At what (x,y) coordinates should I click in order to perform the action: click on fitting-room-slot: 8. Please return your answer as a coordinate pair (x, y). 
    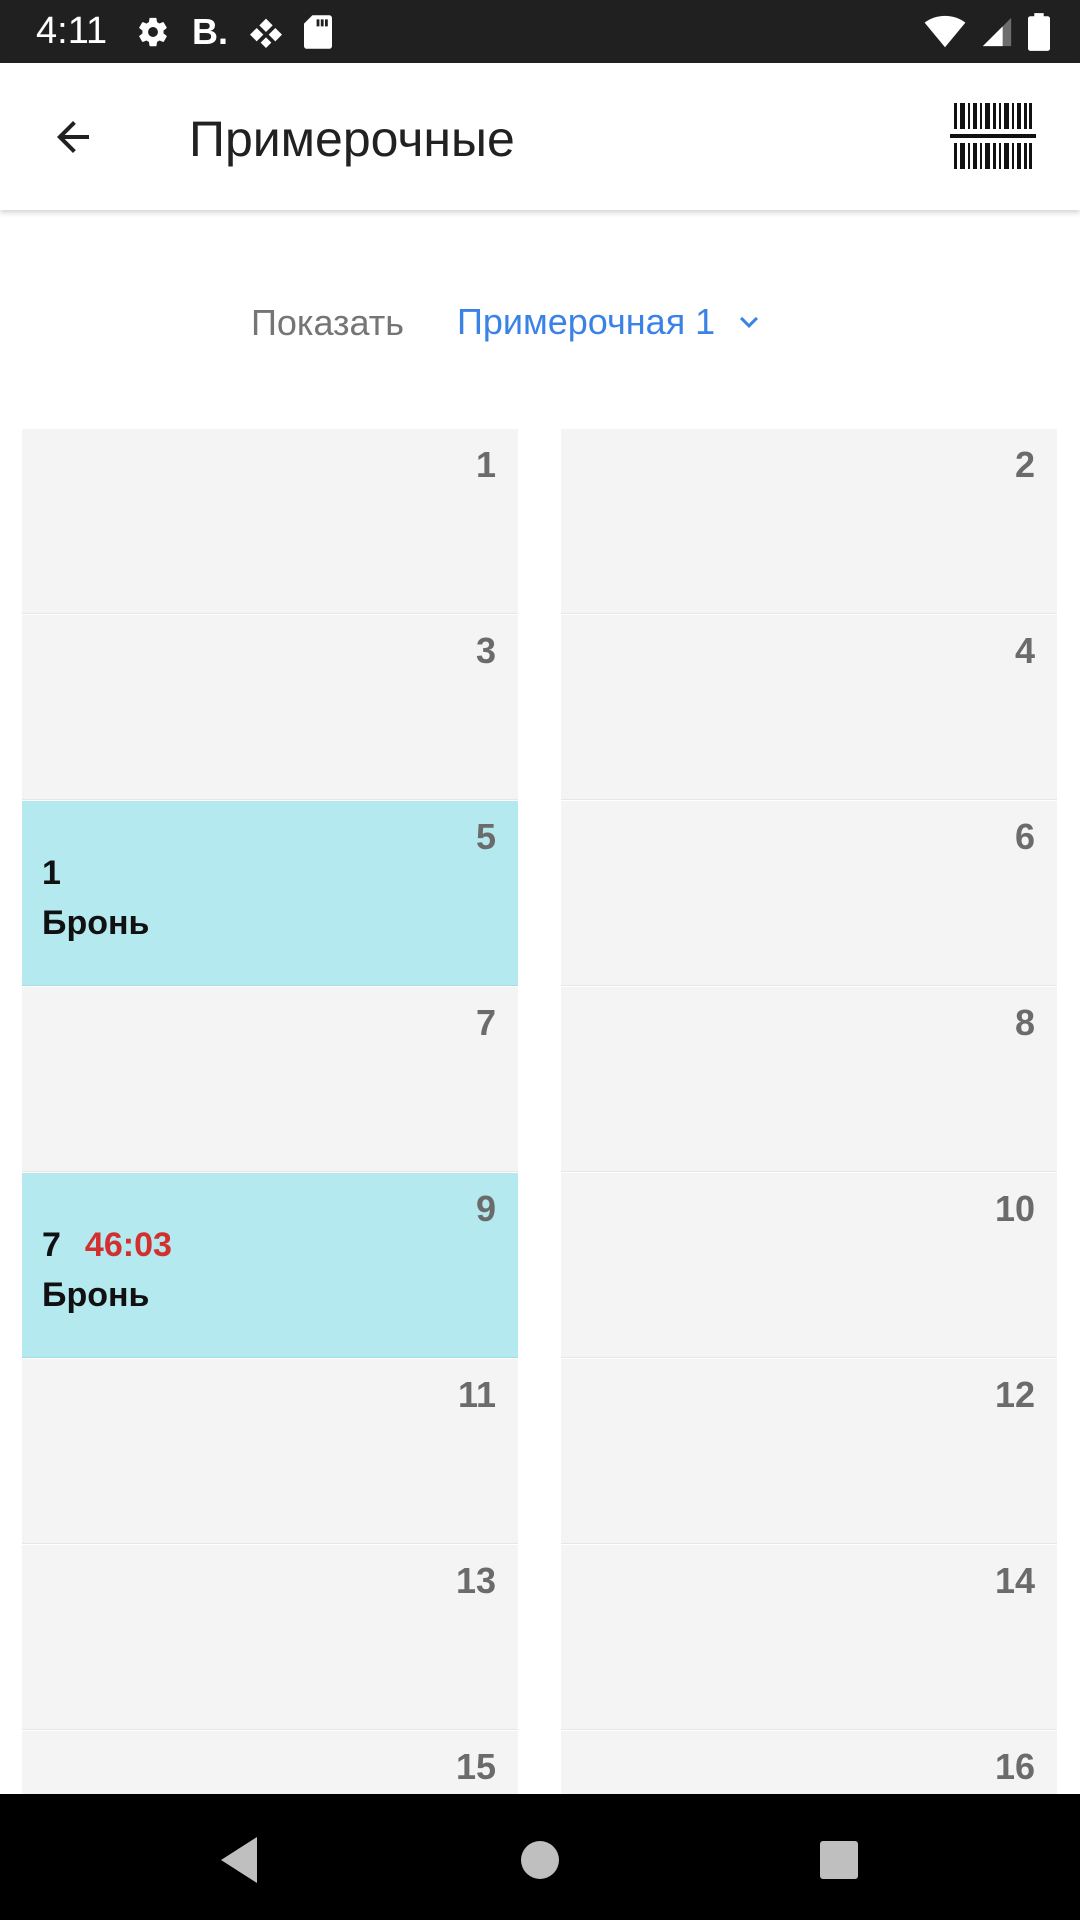
    Looking at the image, I should click on (809, 1079).